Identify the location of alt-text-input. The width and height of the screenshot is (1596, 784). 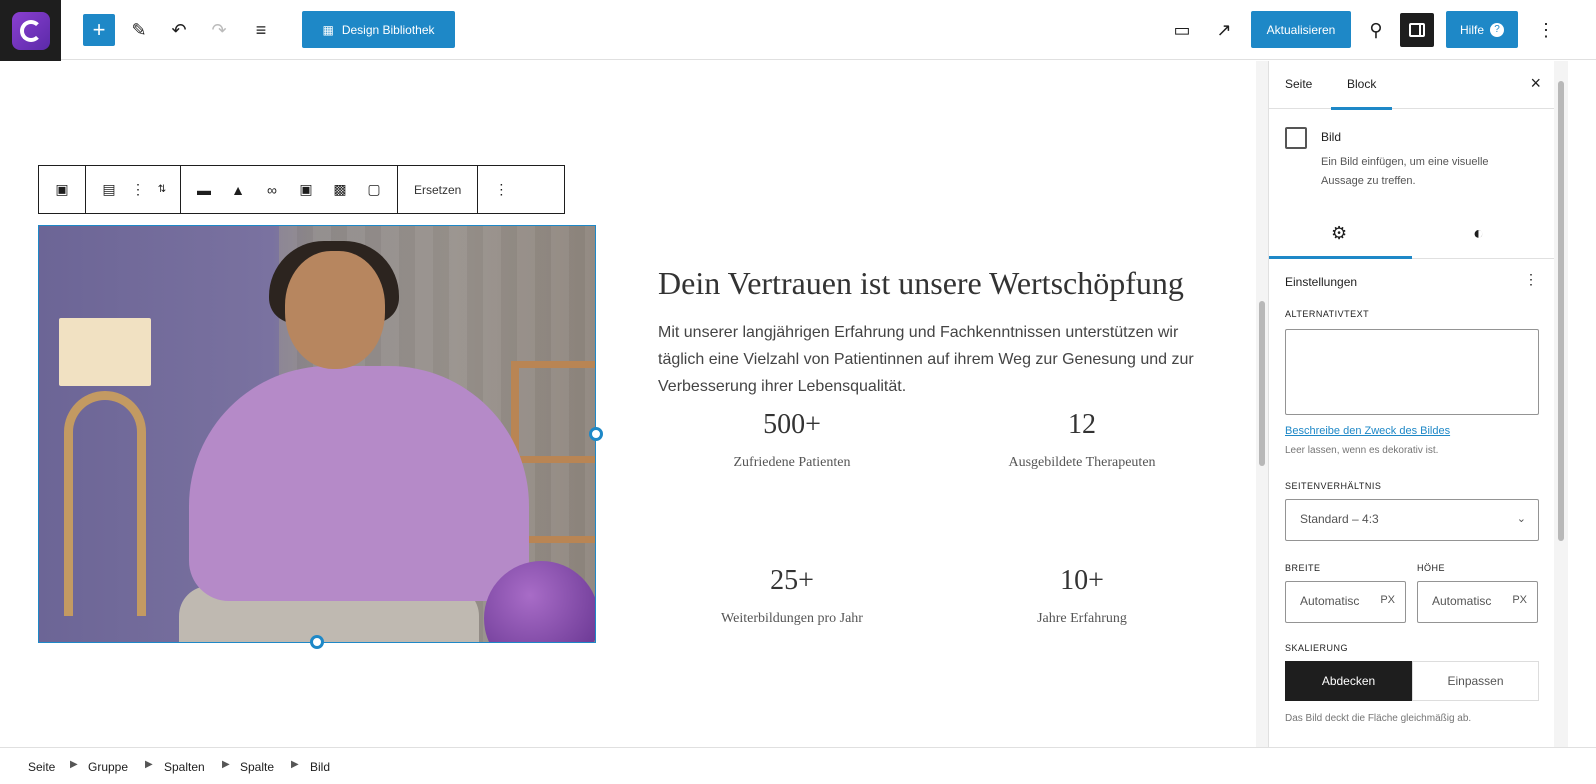
(1412, 372).